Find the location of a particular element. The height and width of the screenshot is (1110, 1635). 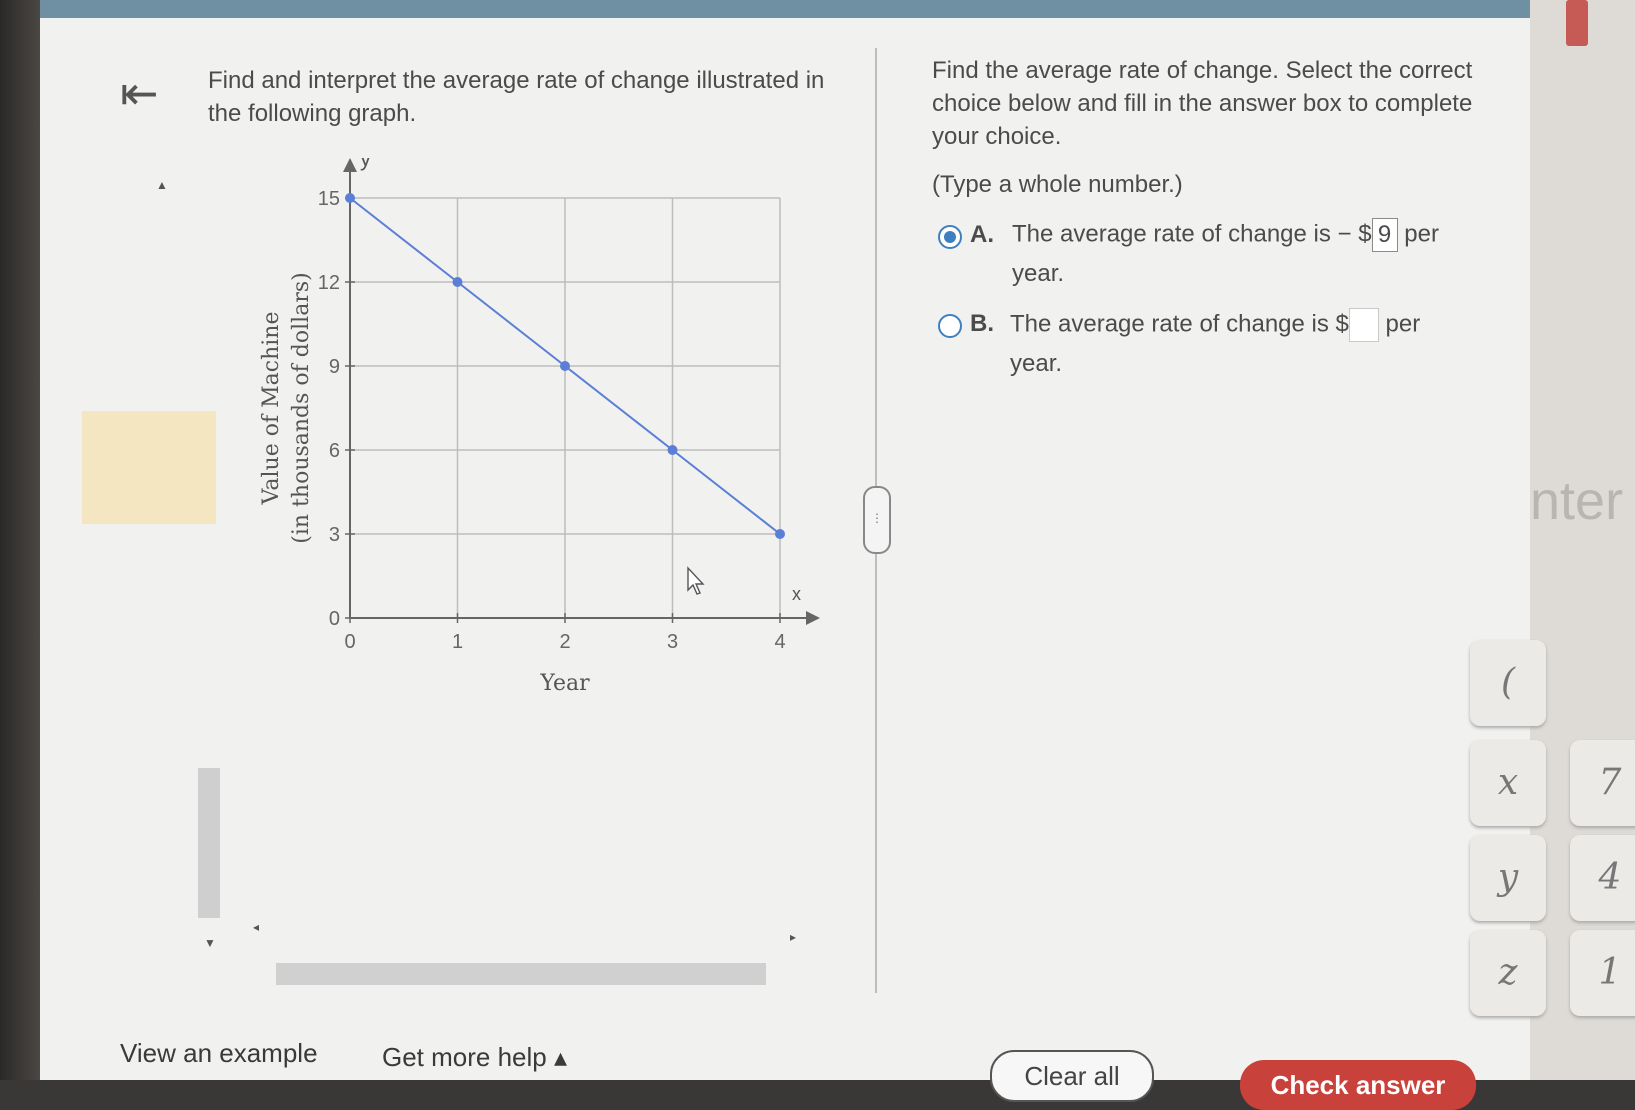

get-more-help-link: Get more help ▴ is located at coordinates (474, 1057).